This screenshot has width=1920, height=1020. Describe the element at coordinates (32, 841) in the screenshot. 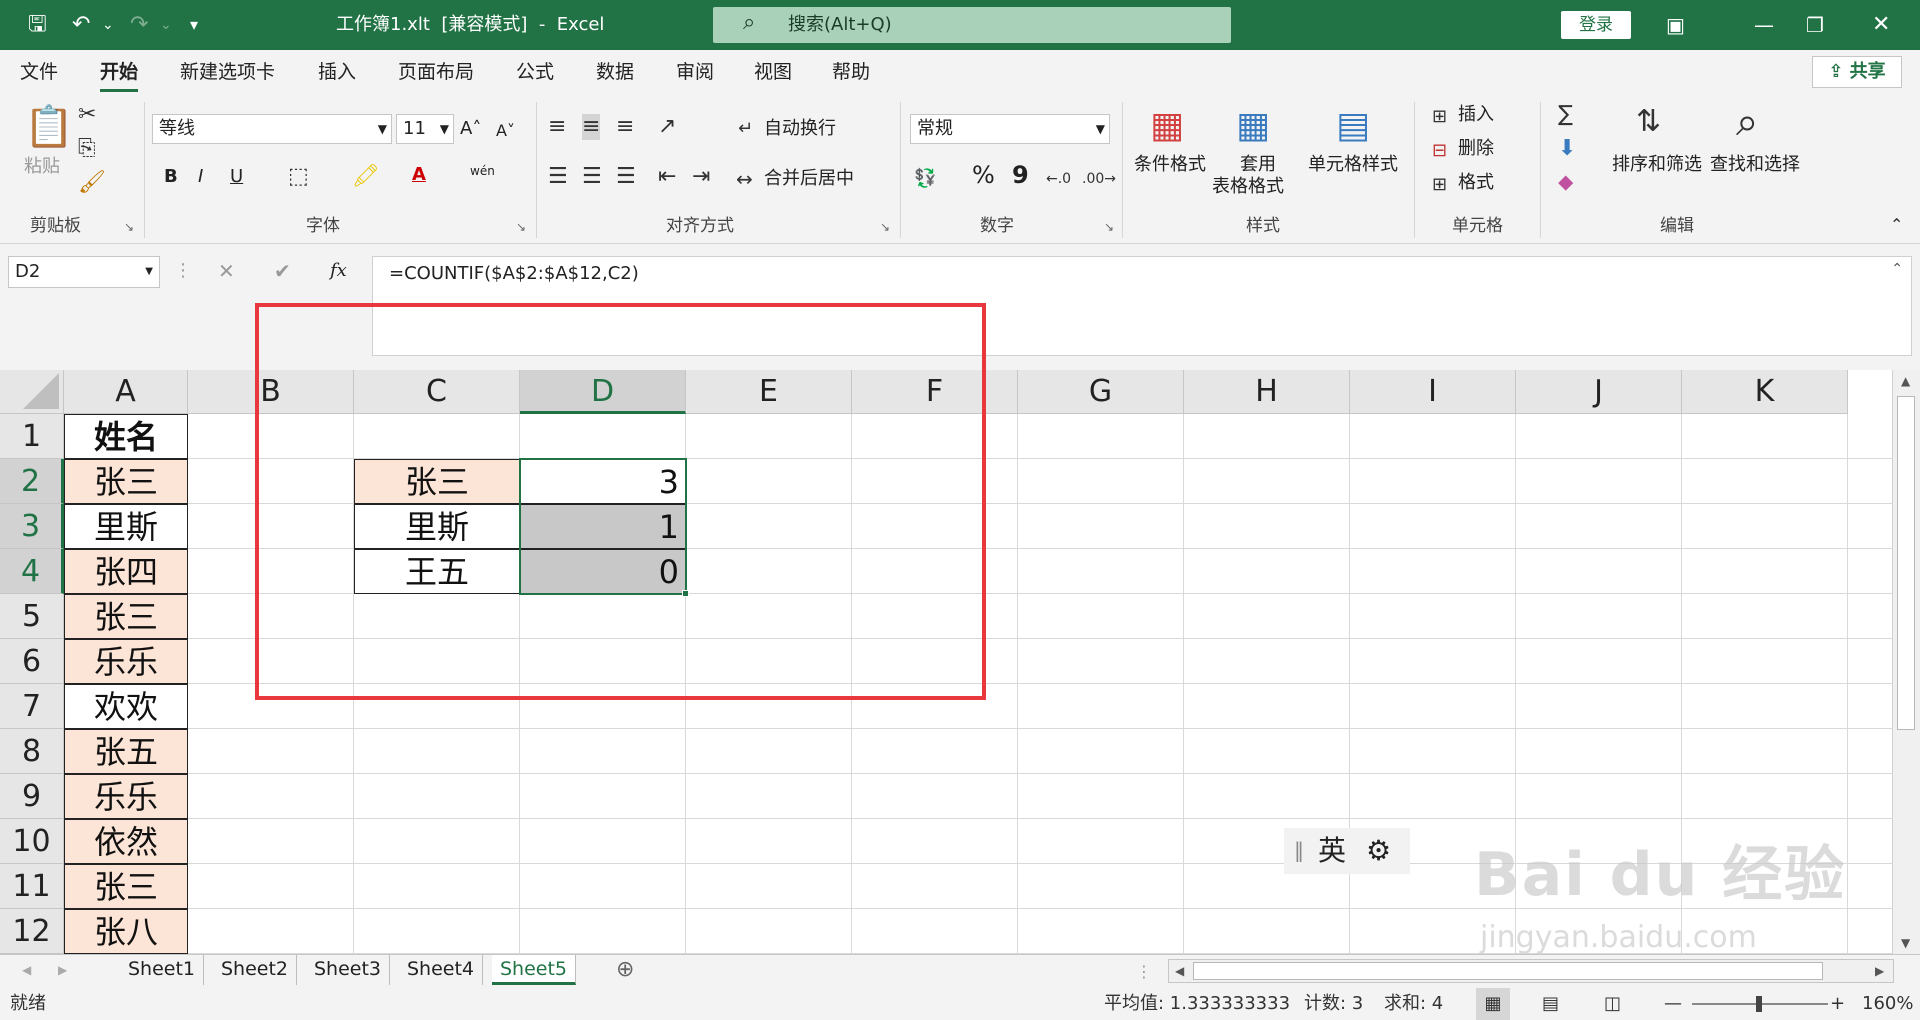

I see `row-header-10: 10` at that location.